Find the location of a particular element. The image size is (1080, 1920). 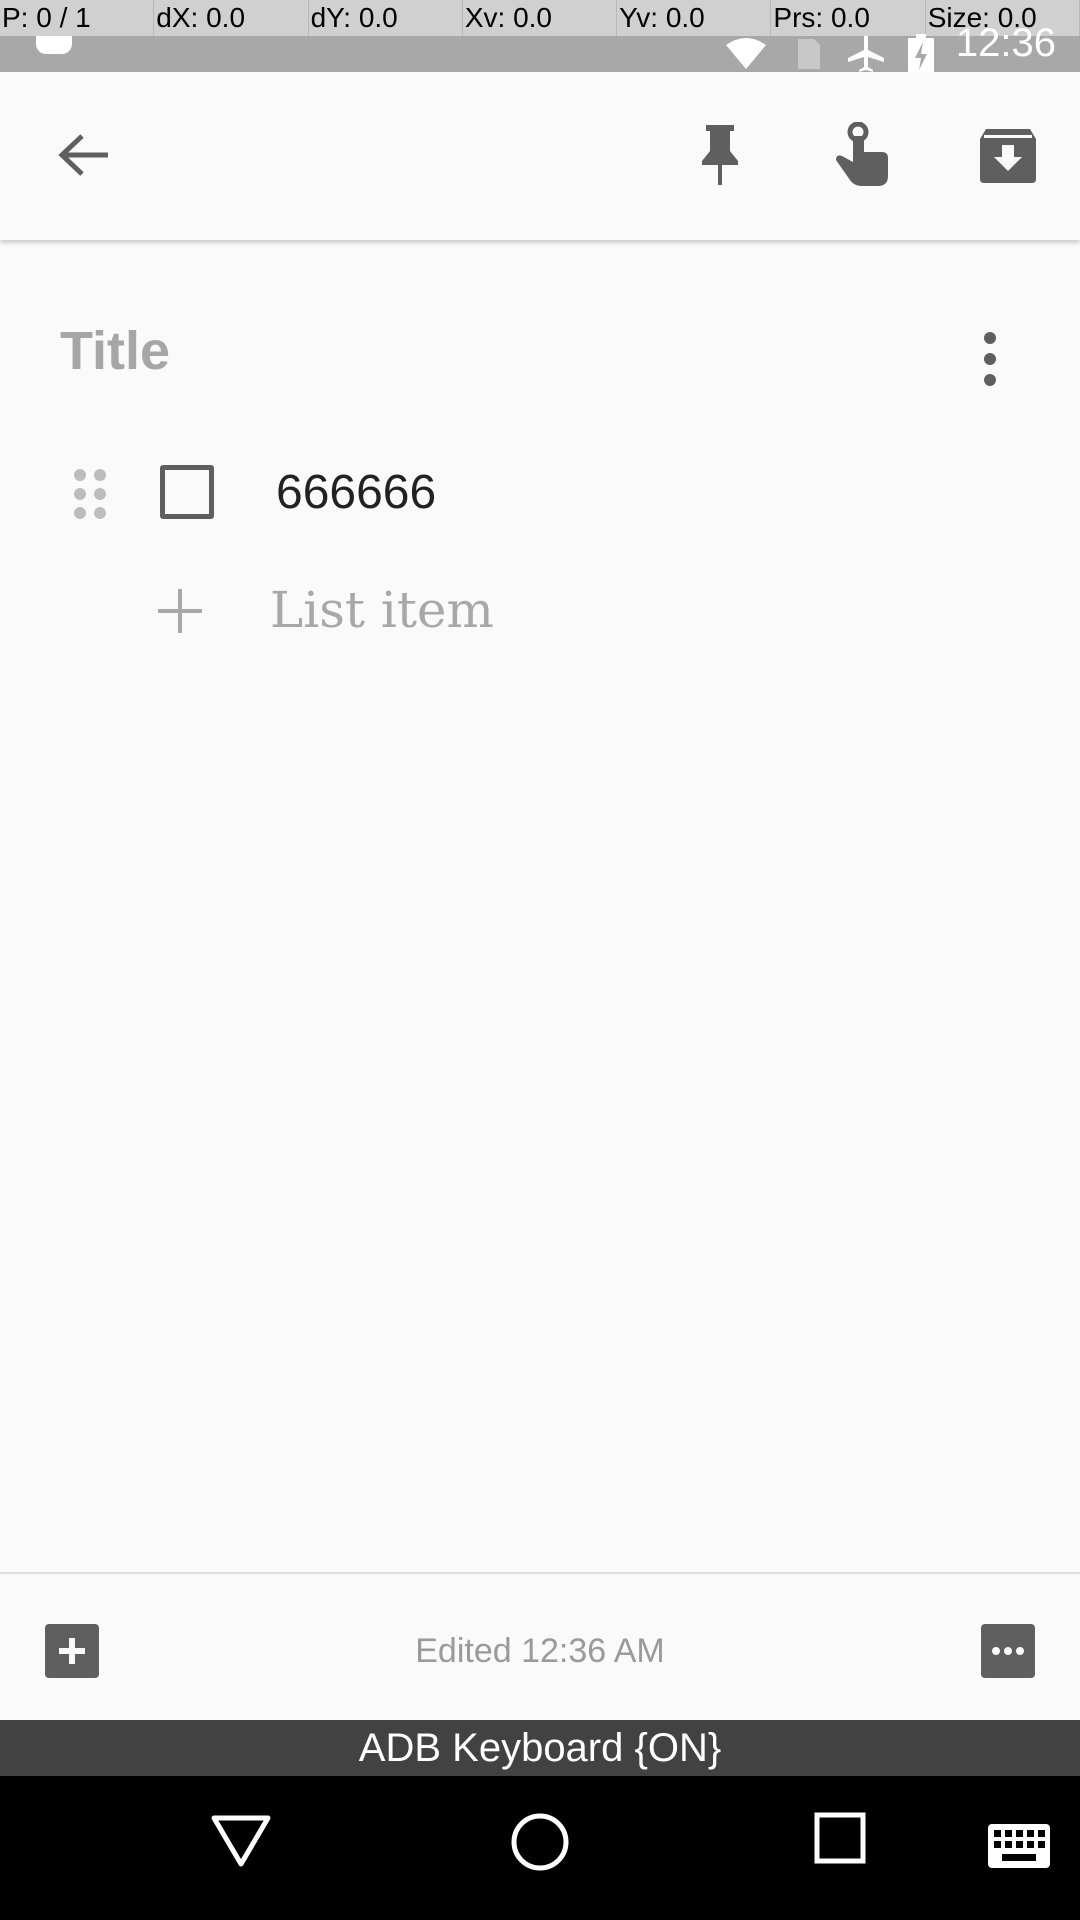

triangle-back-icon is located at coordinates (241, 1841).